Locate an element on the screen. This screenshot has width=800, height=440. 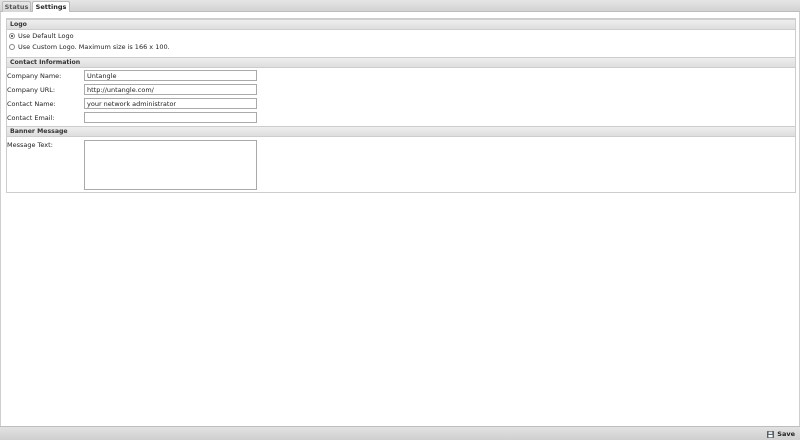
message-text-label: Message Text: is located at coordinates (30, 145).